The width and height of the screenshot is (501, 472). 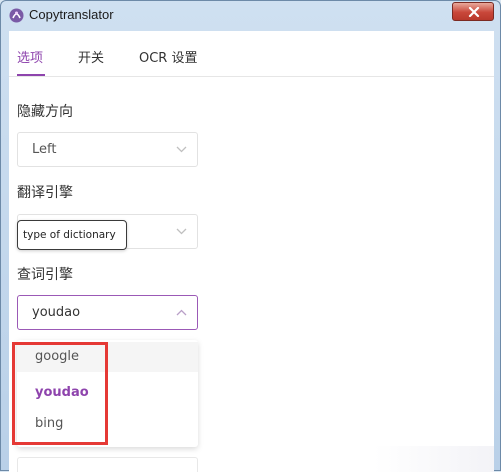 I want to click on watermark, so click(x=434, y=459).